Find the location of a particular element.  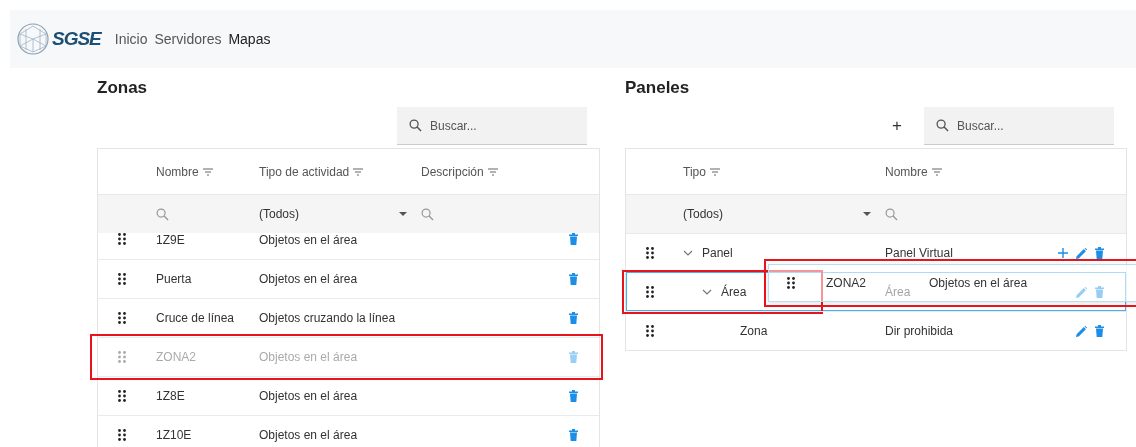

table-cell-text: 1Z9E is located at coordinates (171, 240).